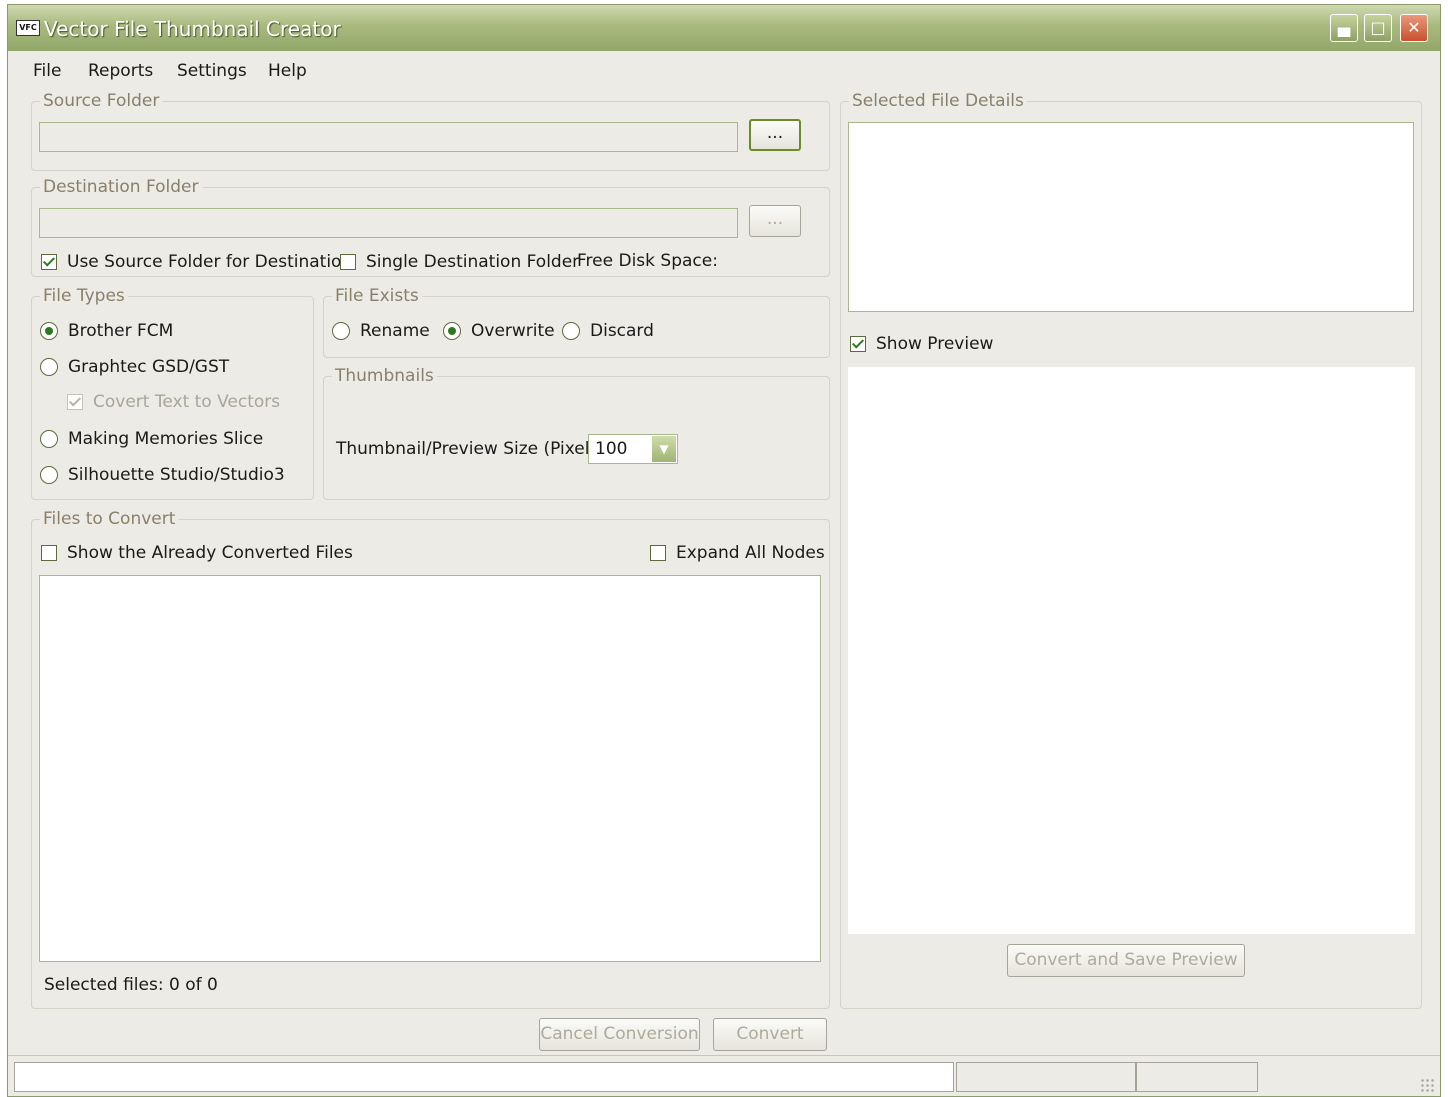 This screenshot has height=1097, width=1448. What do you see at coordinates (664, 449) in the screenshot?
I see `chevron-down-icon: ▼` at bounding box center [664, 449].